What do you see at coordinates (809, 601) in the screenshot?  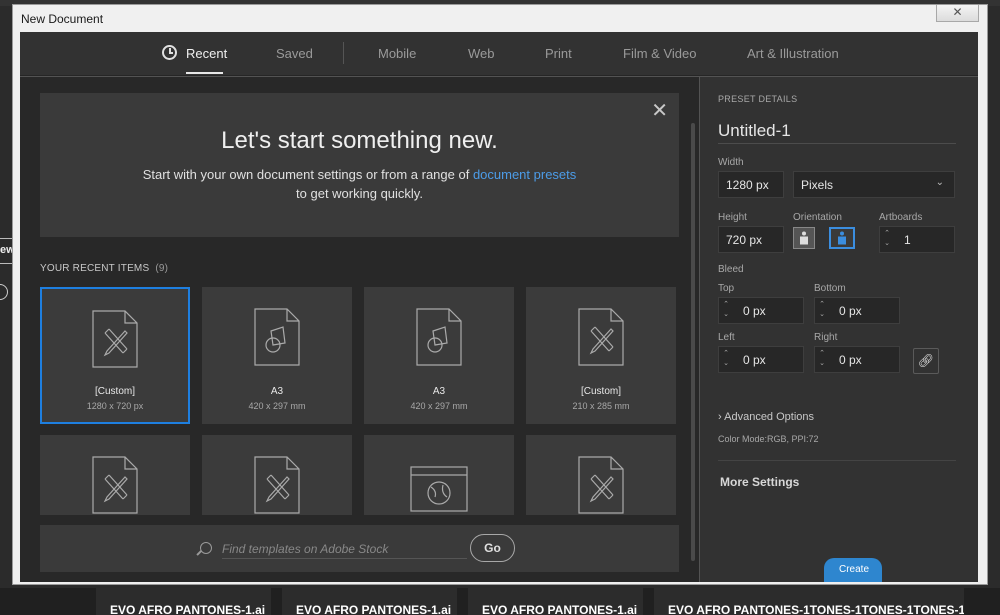 I see `background-document-tab: EVO AFRO PANTONES-1TONES-1TONES-1TONES-1` at bounding box center [809, 601].